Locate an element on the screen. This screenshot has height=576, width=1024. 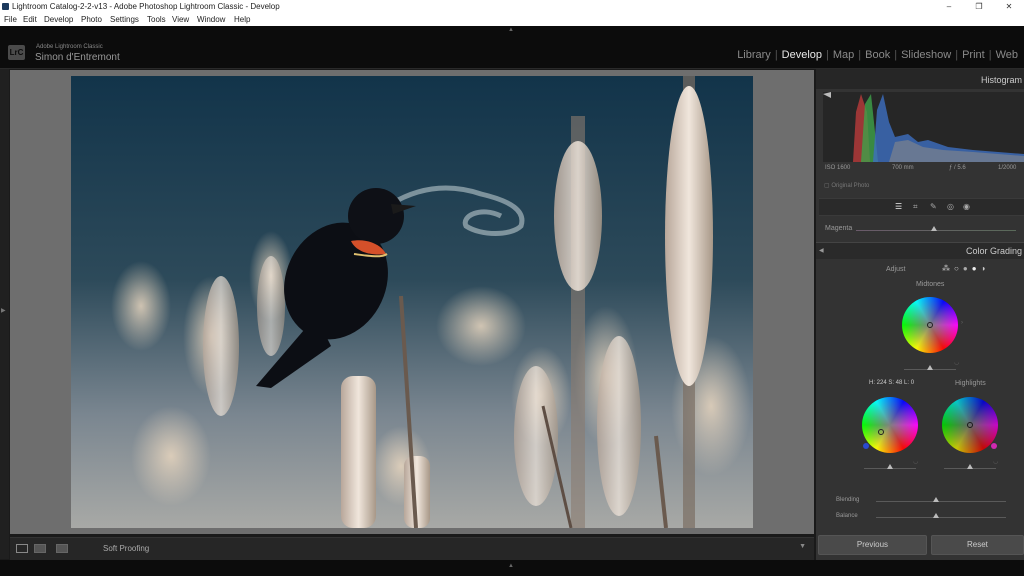
exif-iso: ISO 1600 is located at coordinates (838, 168).